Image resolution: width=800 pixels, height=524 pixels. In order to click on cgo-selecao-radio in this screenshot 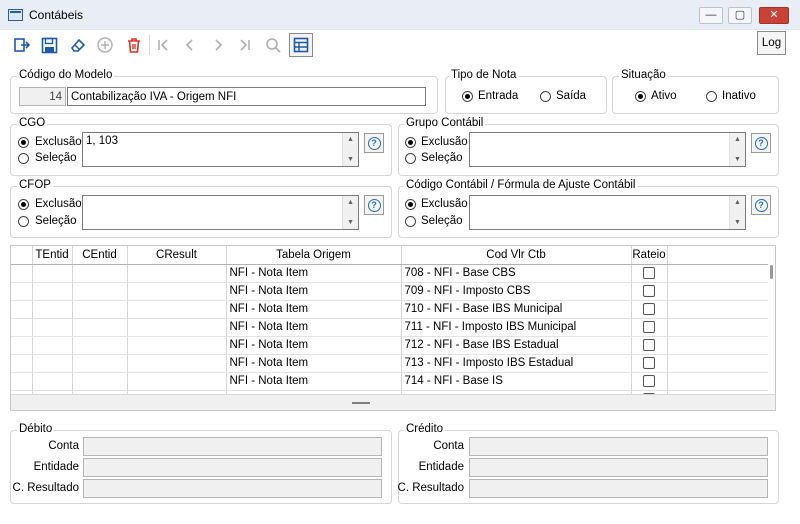, I will do `click(23, 158)`.